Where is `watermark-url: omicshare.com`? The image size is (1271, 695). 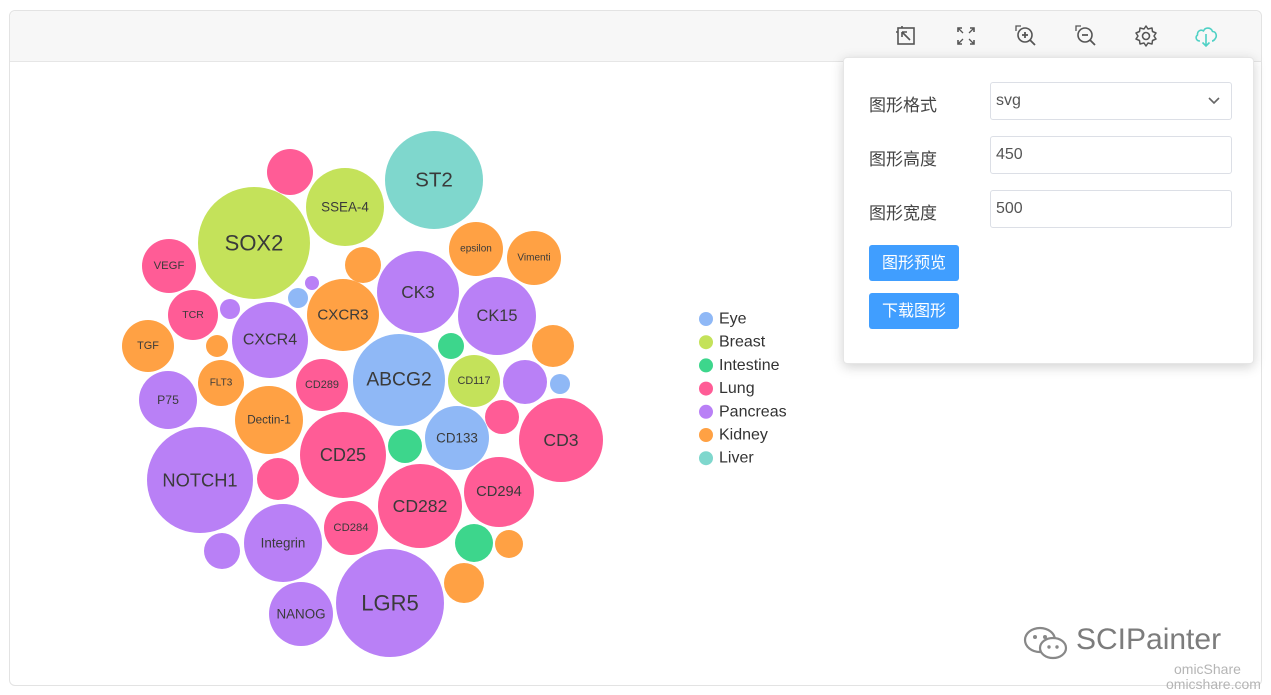
watermark-url: omicshare.com is located at coordinates (1213, 684).